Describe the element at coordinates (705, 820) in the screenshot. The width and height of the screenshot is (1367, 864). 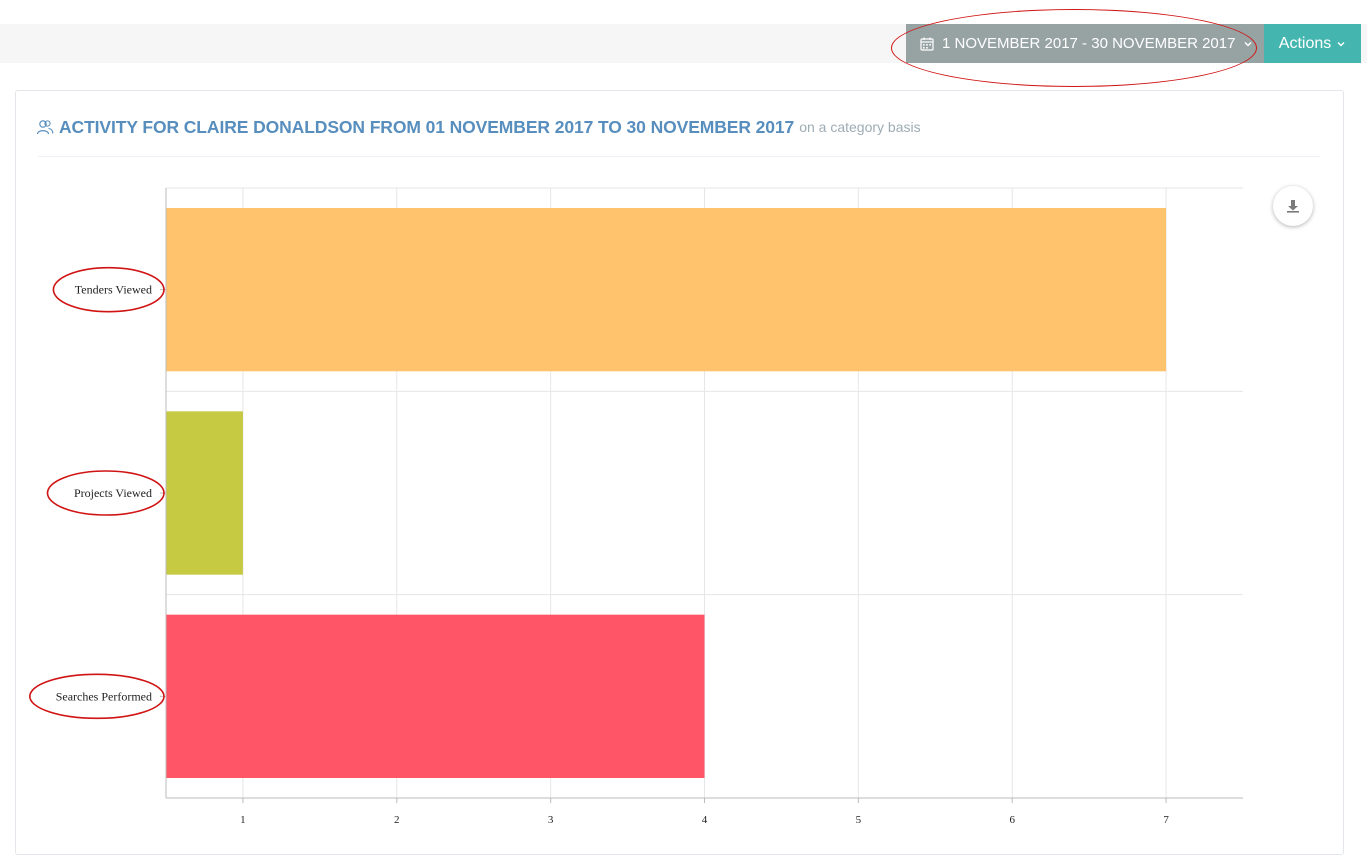
I see `x-tick-label: 4` at that location.